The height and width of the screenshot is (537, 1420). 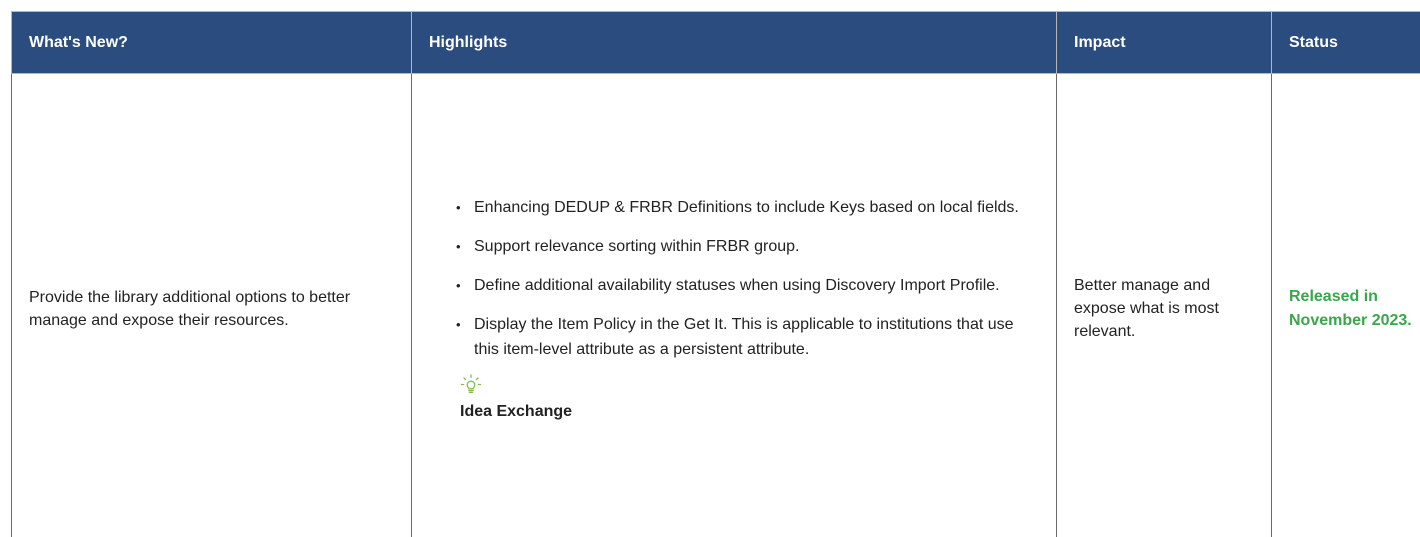 I want to click on header-impact: Impact, so click(x=1164, y=42).